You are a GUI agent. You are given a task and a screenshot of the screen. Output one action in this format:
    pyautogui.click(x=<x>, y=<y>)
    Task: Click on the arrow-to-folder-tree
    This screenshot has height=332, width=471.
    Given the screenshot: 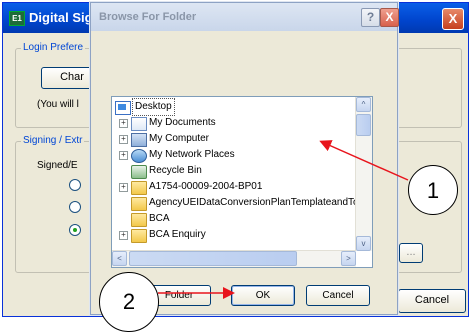 What is the action you would take?
    pyautogui.click(x=364, y=160)
    